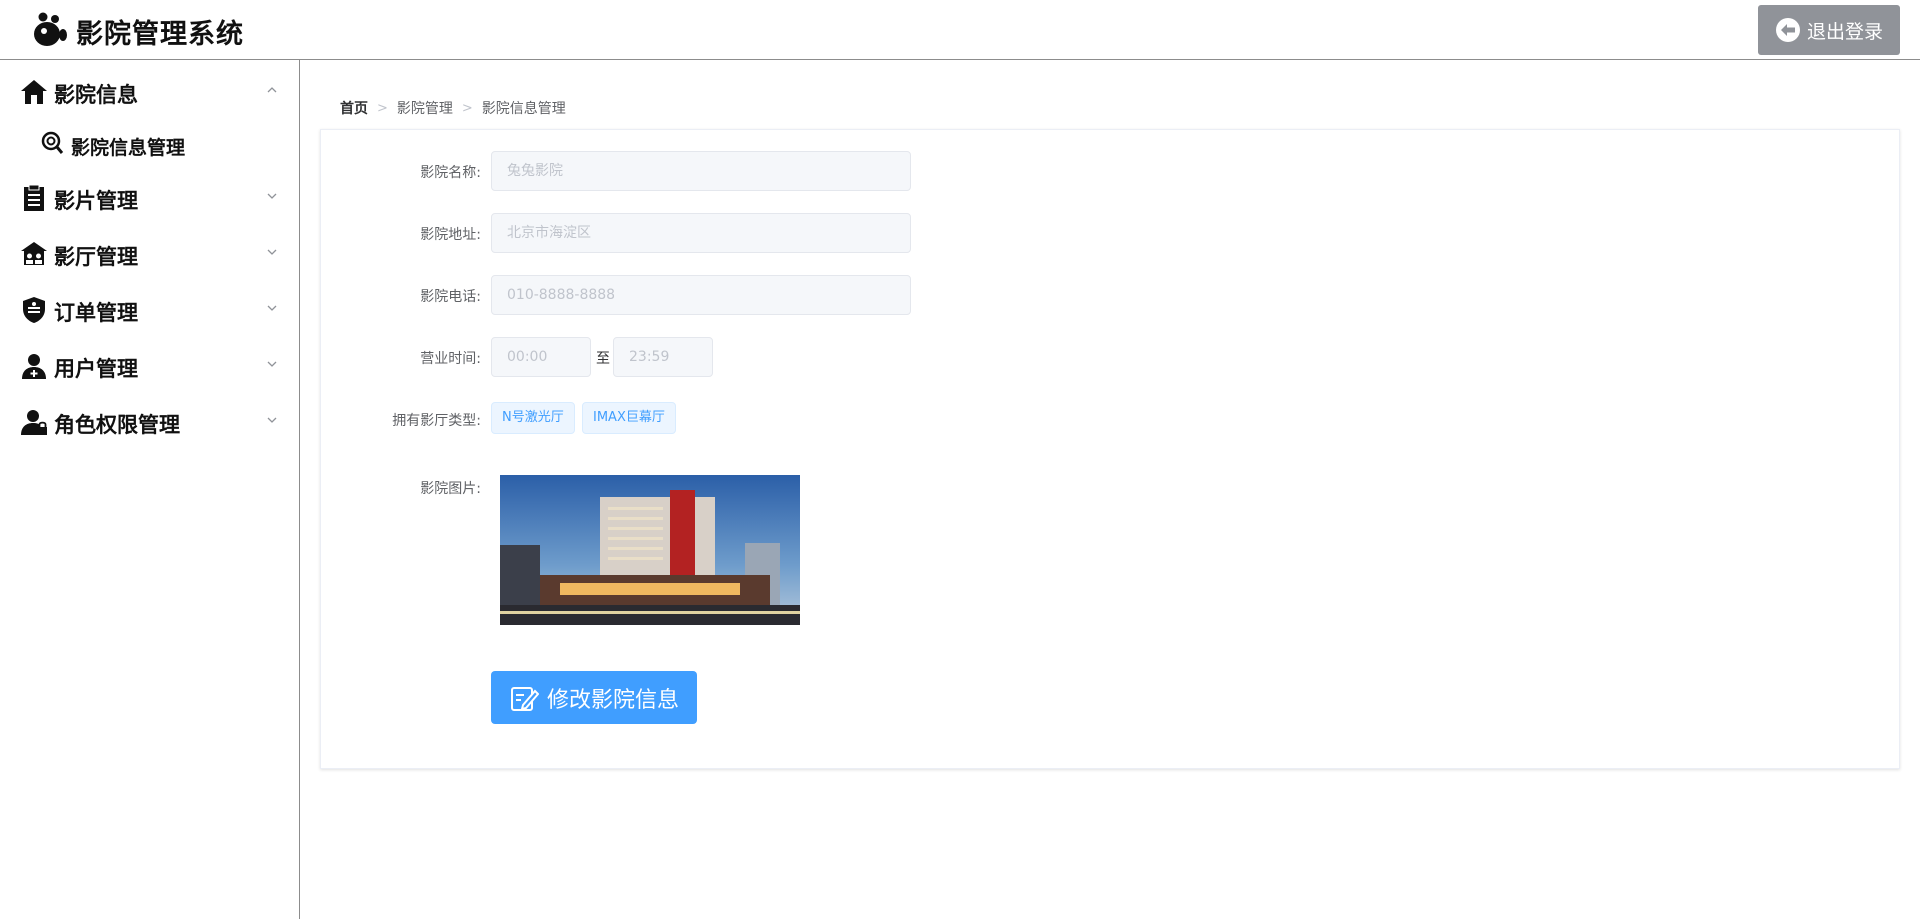  I want to click on cinema-name-input: 兔兔影院, so click(701, 171).